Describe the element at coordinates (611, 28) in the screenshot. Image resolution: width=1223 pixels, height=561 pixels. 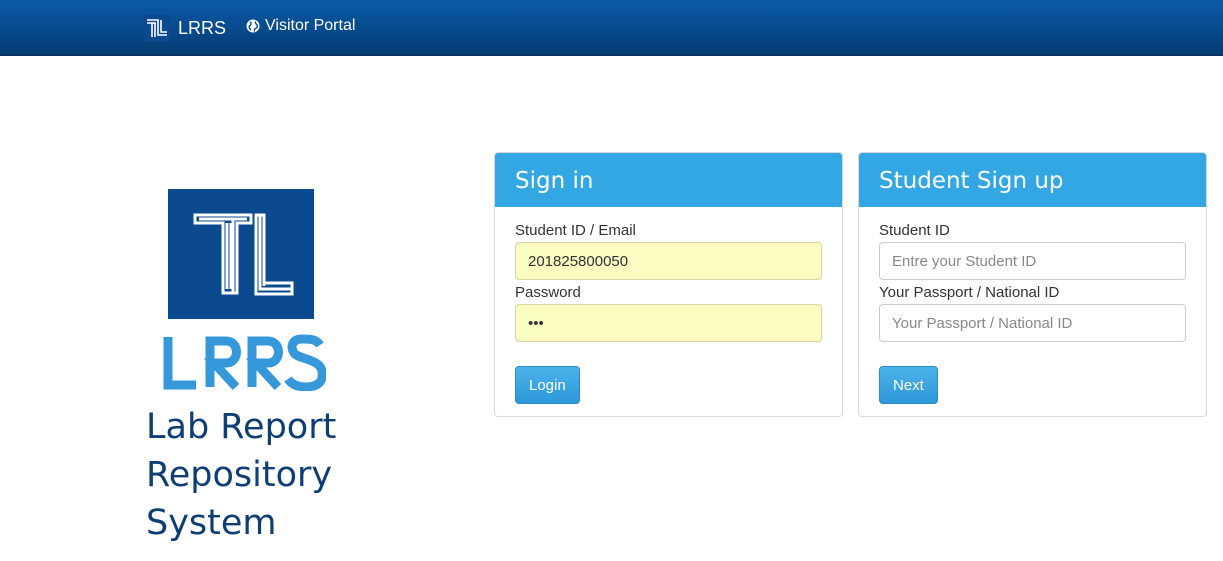
I see `top-navbar: LRRS Visitor Portal` at that location.